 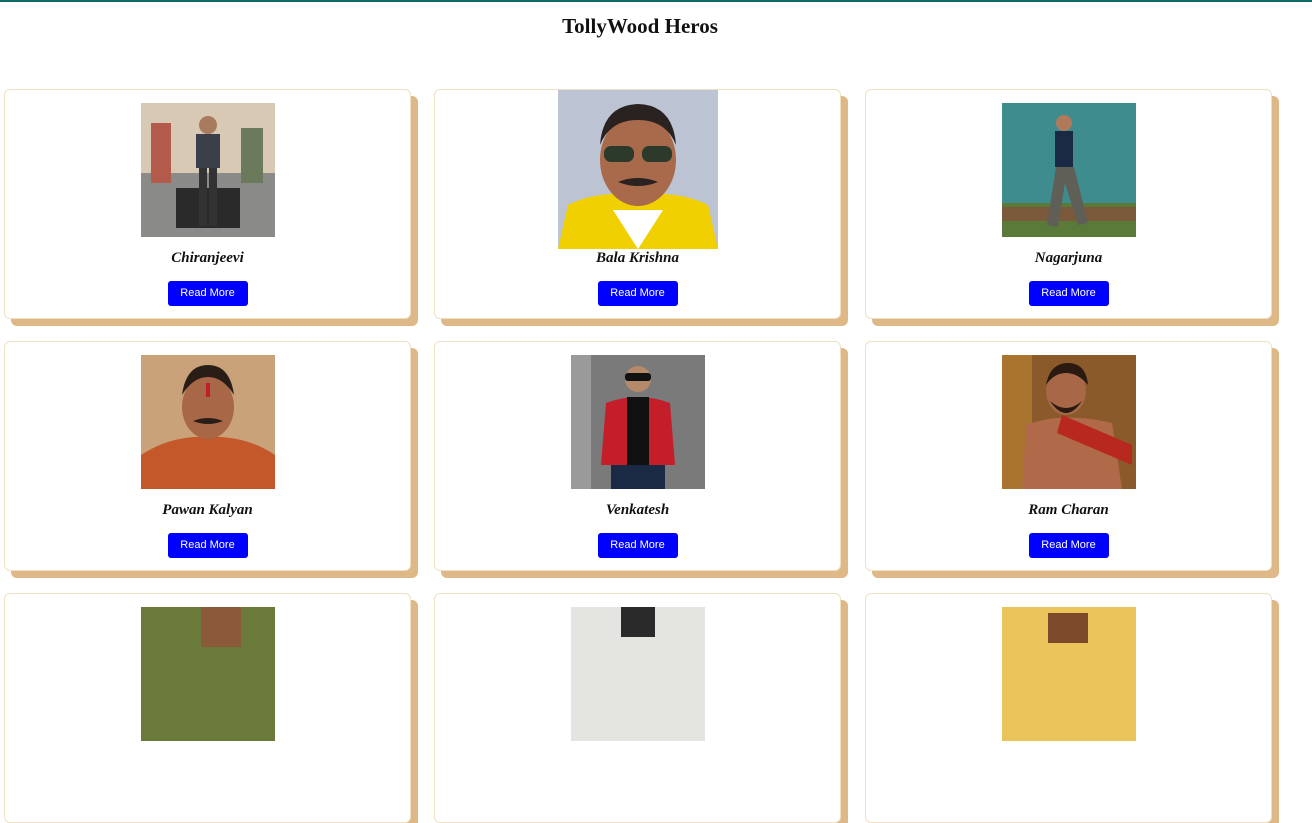 I want to click on hero-photo-venkatesh, so click(x=637, y=422).